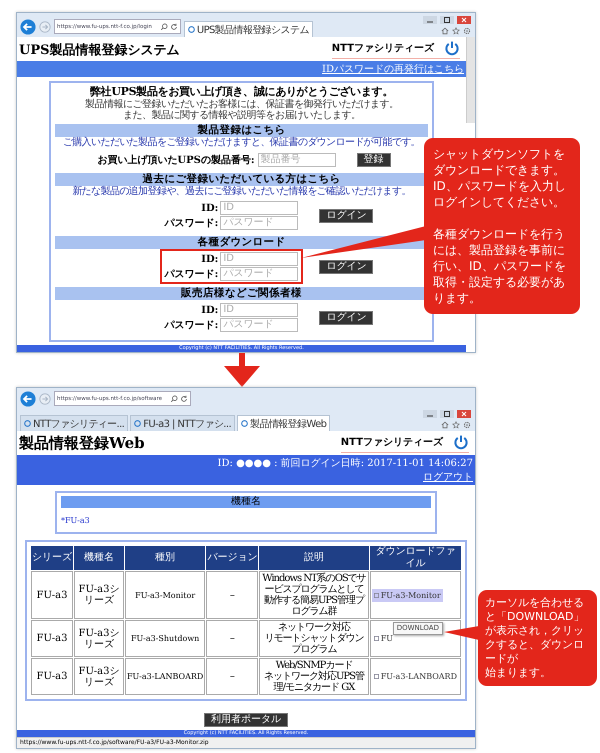 The height and width of the screenshot is (753, 600). I want to click on greeting-text: 弊社UPS製品をお買い上げ頂き、誠にありがとうございます。, so click(242, 91).